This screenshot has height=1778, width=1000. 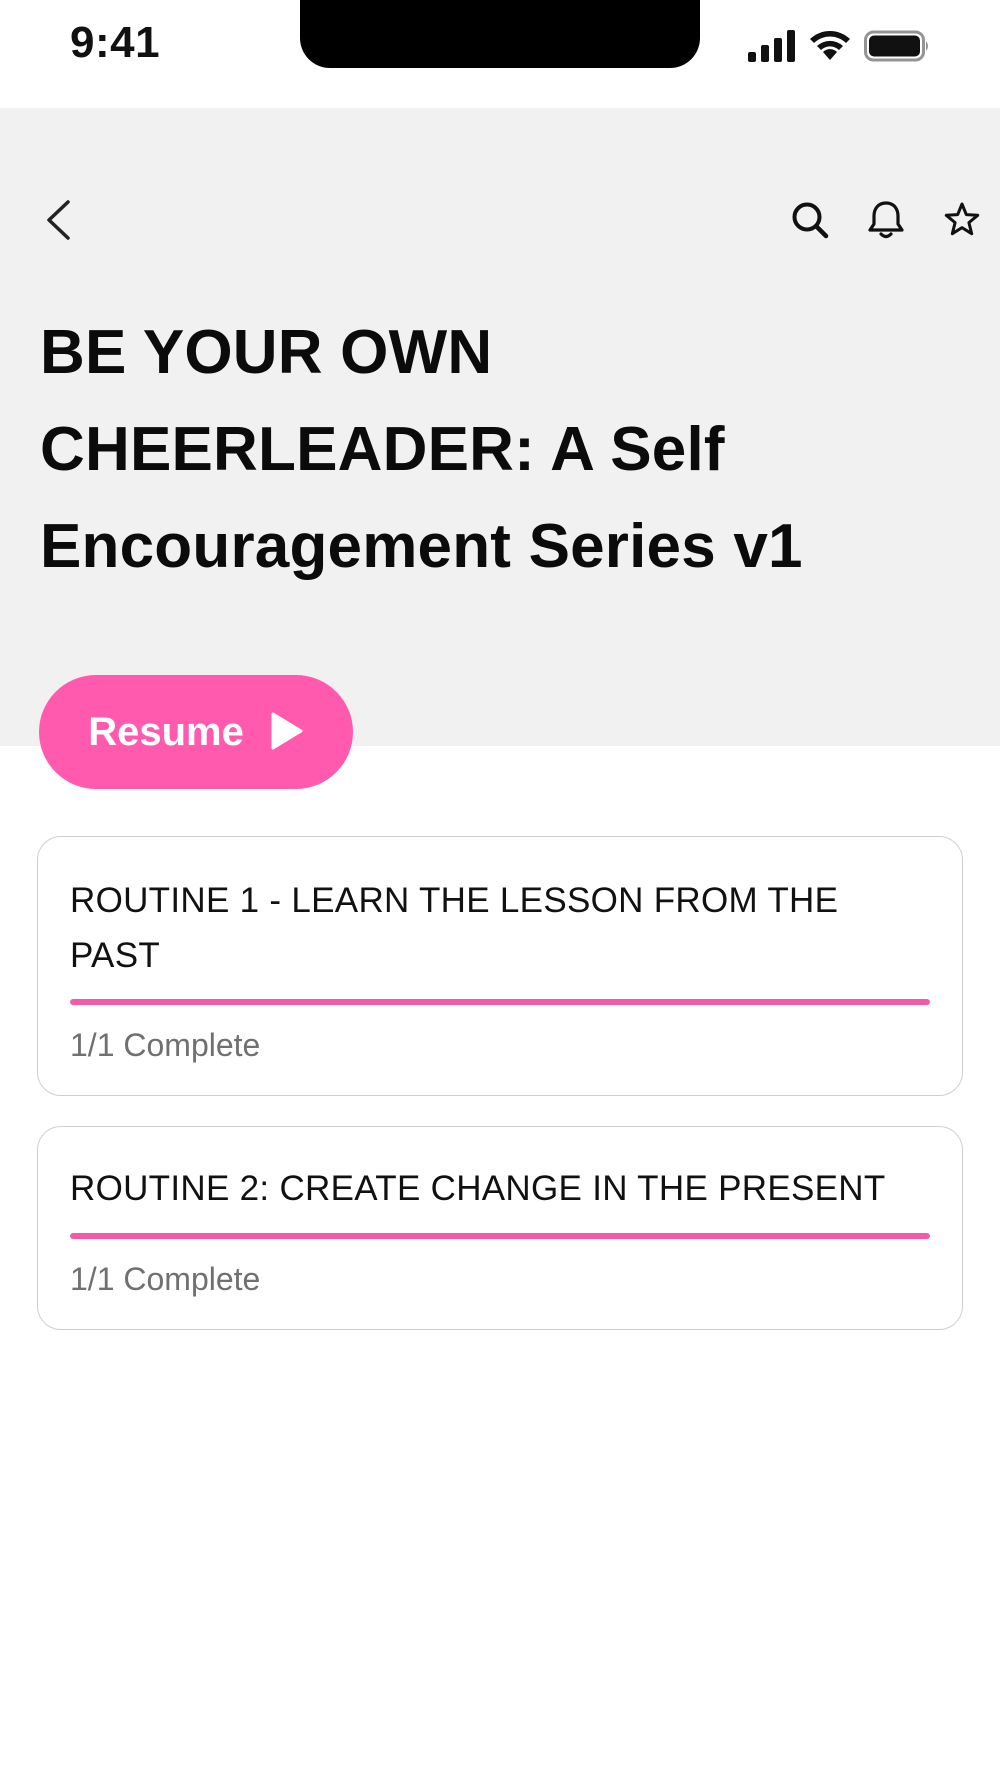 I want to click on bell-icon, so click(x=886, y=222).